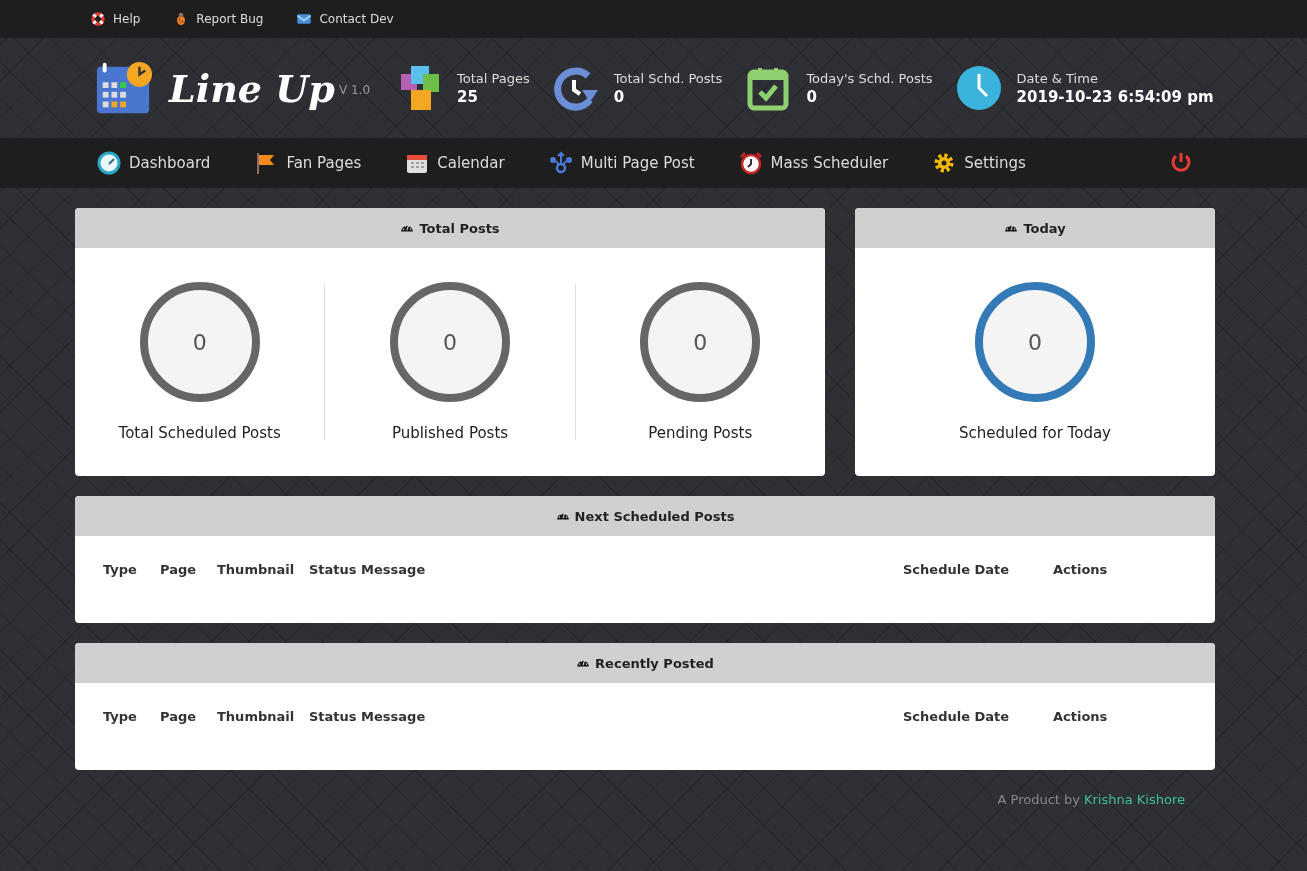 The image size is (1307, 871). I want to click on lifebuoy-icon, so click(98, 19).